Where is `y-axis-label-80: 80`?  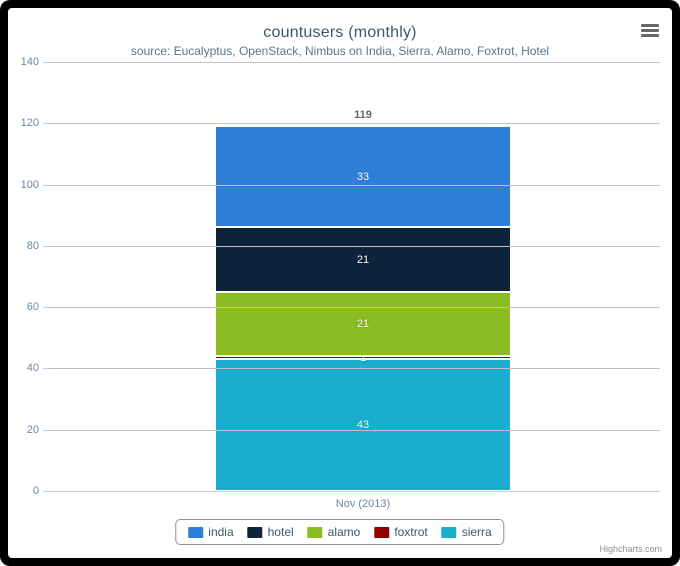 y-axis-label-80: 80 is located at coordinates (32, 245).